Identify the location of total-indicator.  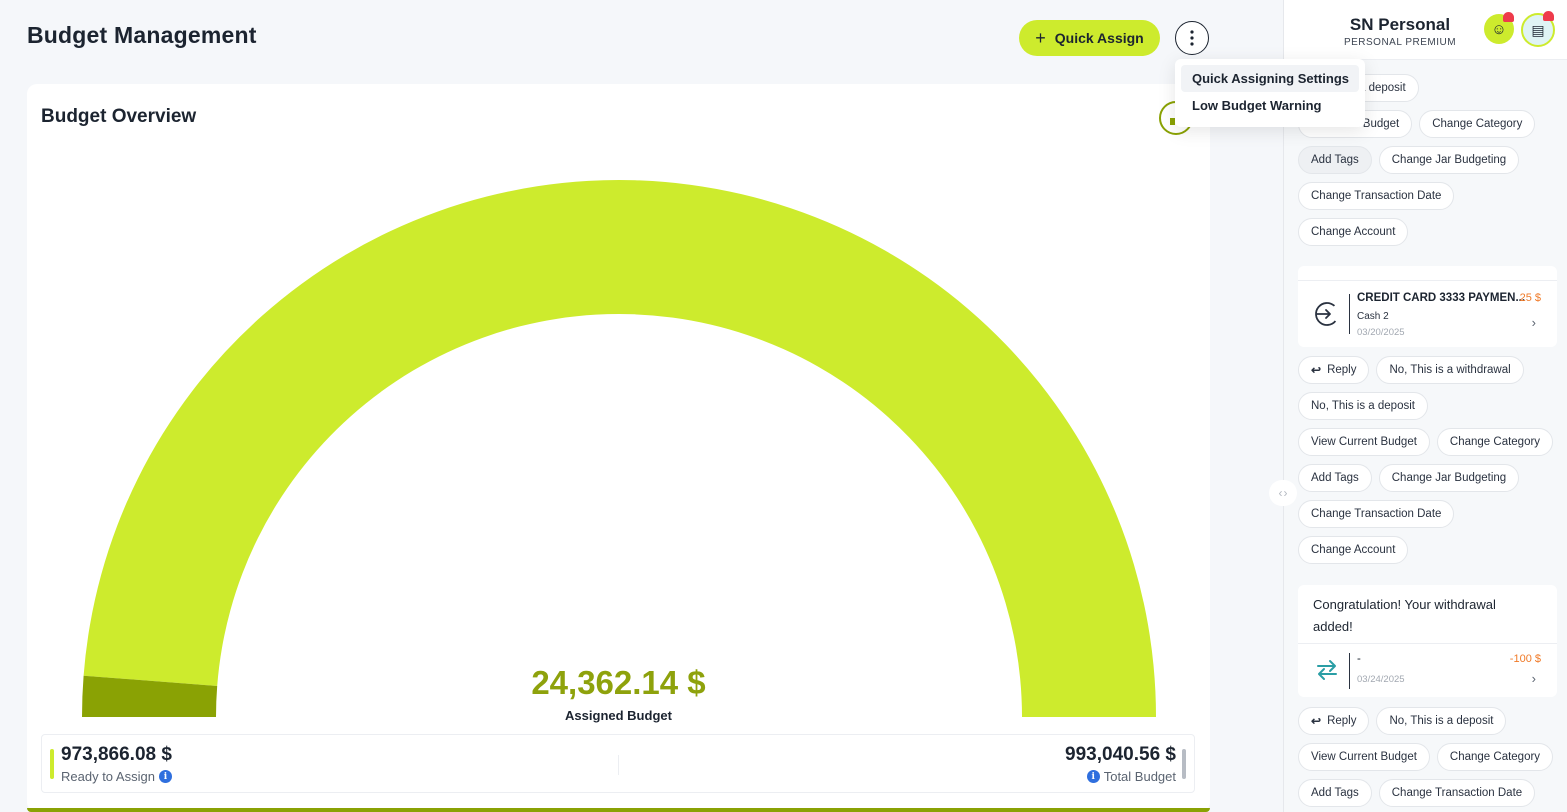
(1184, 764).